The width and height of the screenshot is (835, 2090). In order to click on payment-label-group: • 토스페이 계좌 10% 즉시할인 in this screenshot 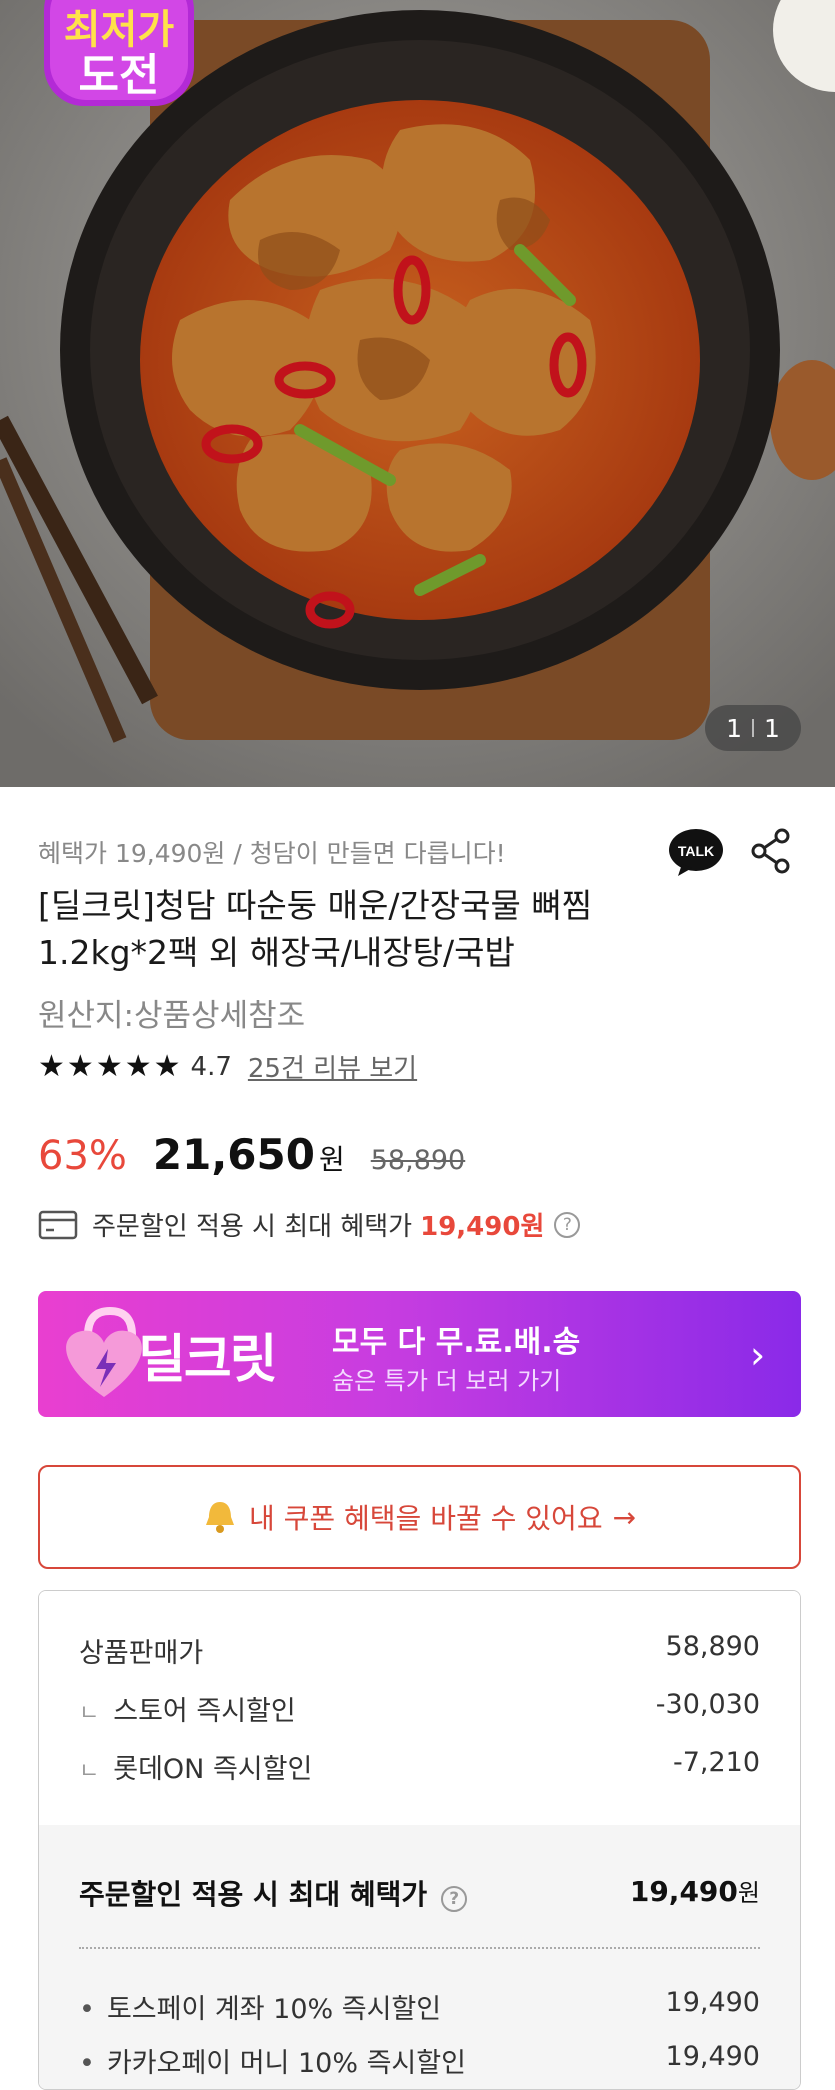, I will do `click(260, 2006)`.